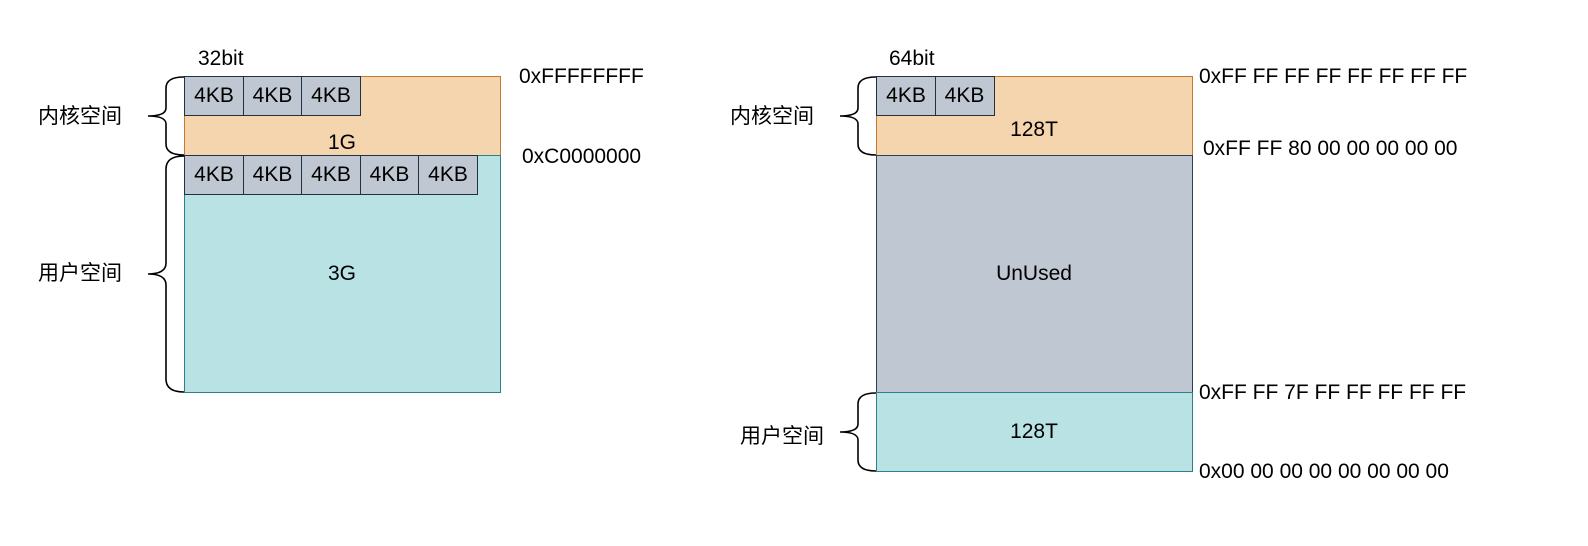  What do you see at coordinates (772, 116) in the screenshot?
I see `kernel-space-label-64: 内核空间` at bounding box center [772, 116].